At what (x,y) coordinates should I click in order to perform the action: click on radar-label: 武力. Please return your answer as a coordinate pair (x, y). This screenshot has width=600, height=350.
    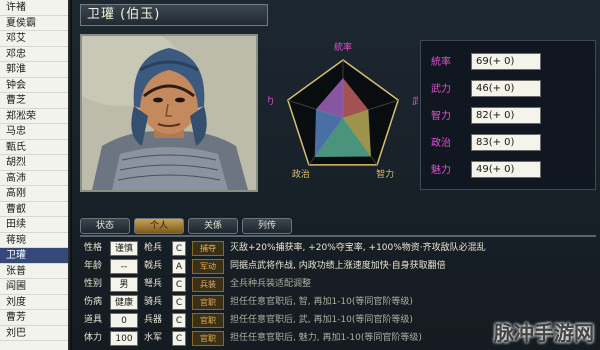
    Looking at the image, I should click on (415, 101).